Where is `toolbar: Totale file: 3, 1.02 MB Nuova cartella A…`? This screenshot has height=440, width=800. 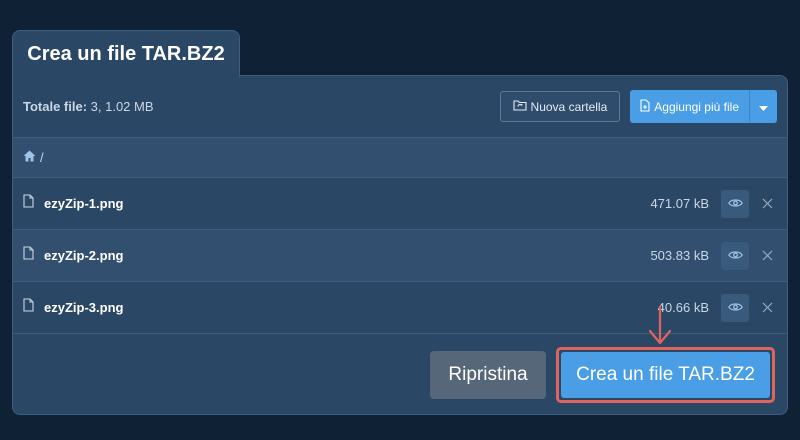
toolbar: Totale file: 3, 1.02 MB Nuova cartella A… is located at coordinates (400, 106).